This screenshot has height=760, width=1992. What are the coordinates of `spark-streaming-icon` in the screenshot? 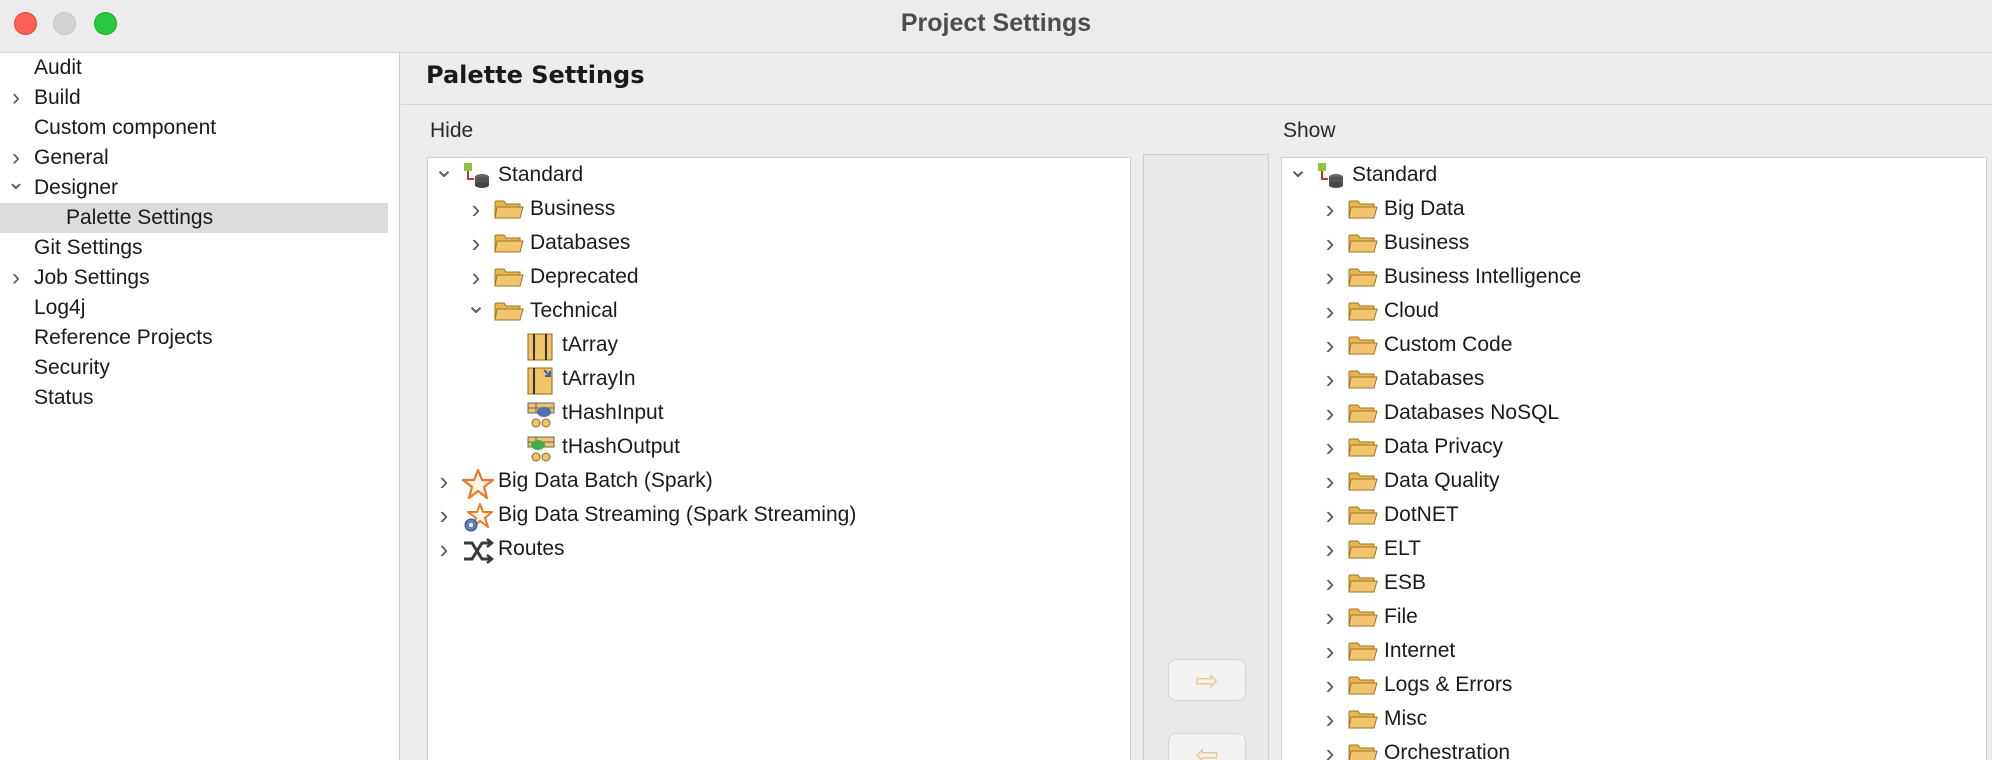 It's located at (477, 517).